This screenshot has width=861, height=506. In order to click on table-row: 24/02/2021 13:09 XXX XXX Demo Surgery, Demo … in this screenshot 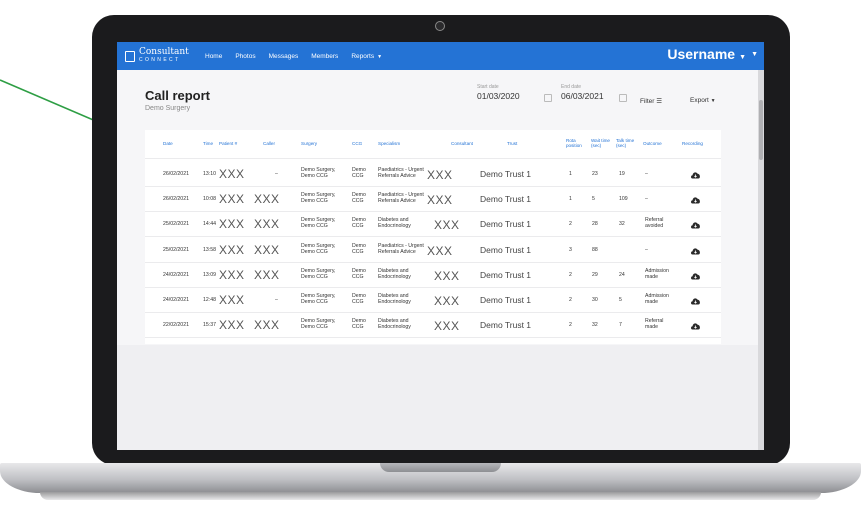, I will do `click(433, 275)`.